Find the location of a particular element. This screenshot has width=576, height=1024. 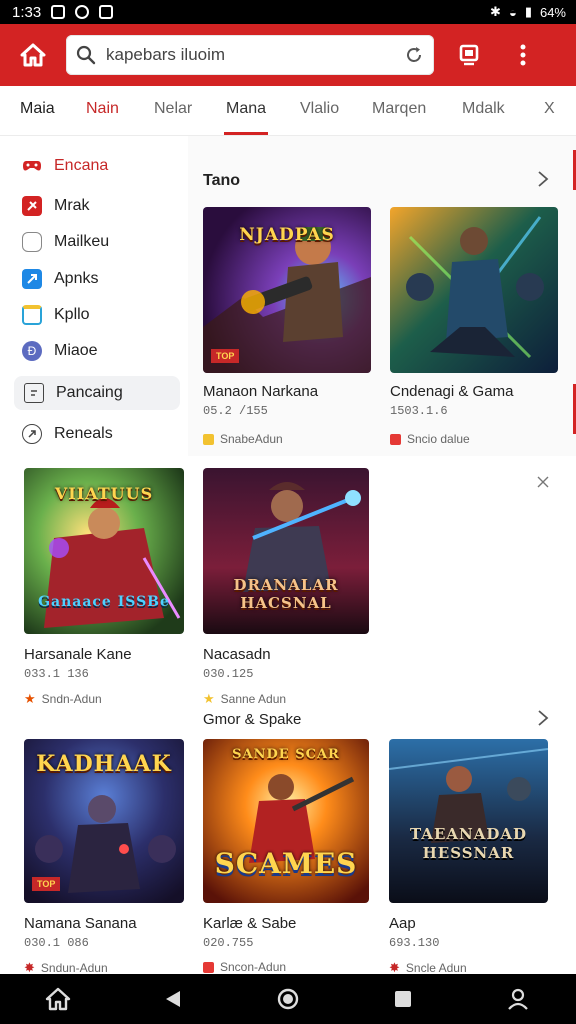

sidebar-item-mailkeu: Mailkeu is located at coordinates (65, 242).